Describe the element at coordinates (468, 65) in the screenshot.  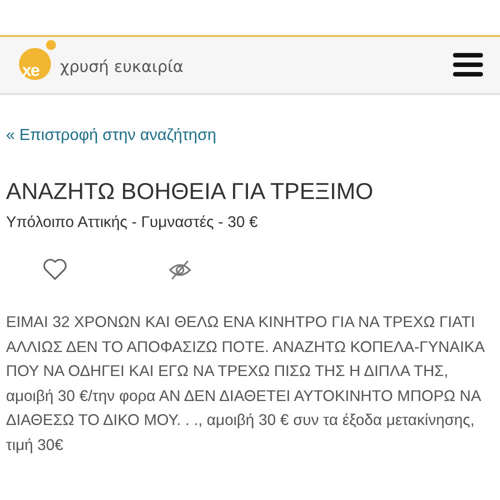
I see `menu-icon` at that location.